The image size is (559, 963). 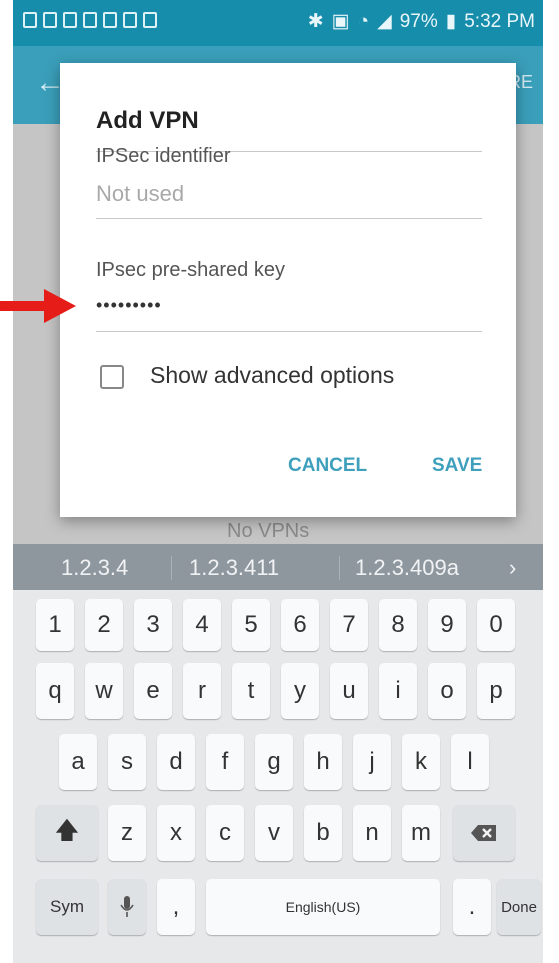 What do you see at coordinates (327, 466) in the screenshot?
I see `cancel-button: CANCEL` at bounding box center [327, 466].